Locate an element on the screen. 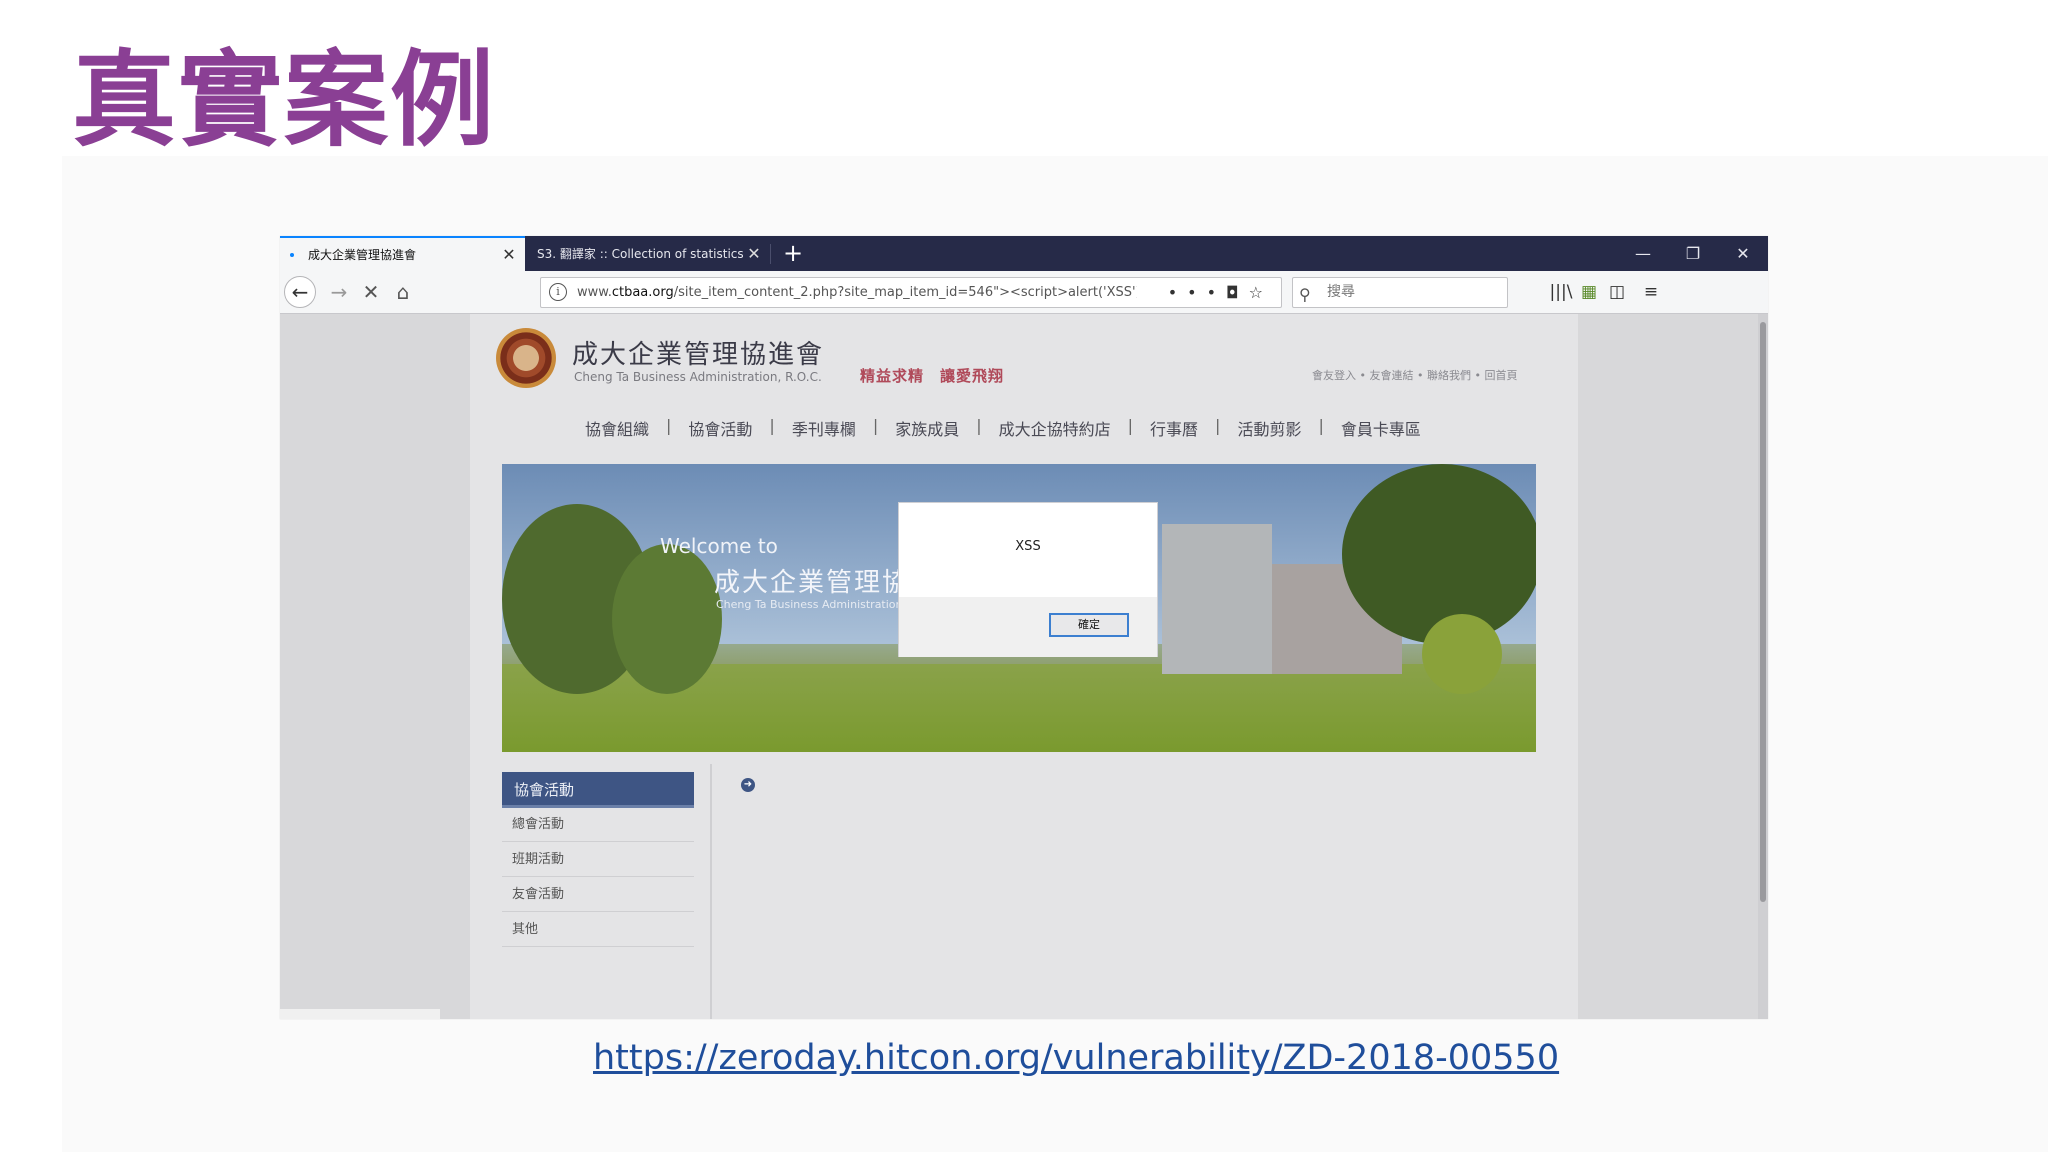  hamburger-menu-icon: ≡ is located at coordinates (1651, 293).